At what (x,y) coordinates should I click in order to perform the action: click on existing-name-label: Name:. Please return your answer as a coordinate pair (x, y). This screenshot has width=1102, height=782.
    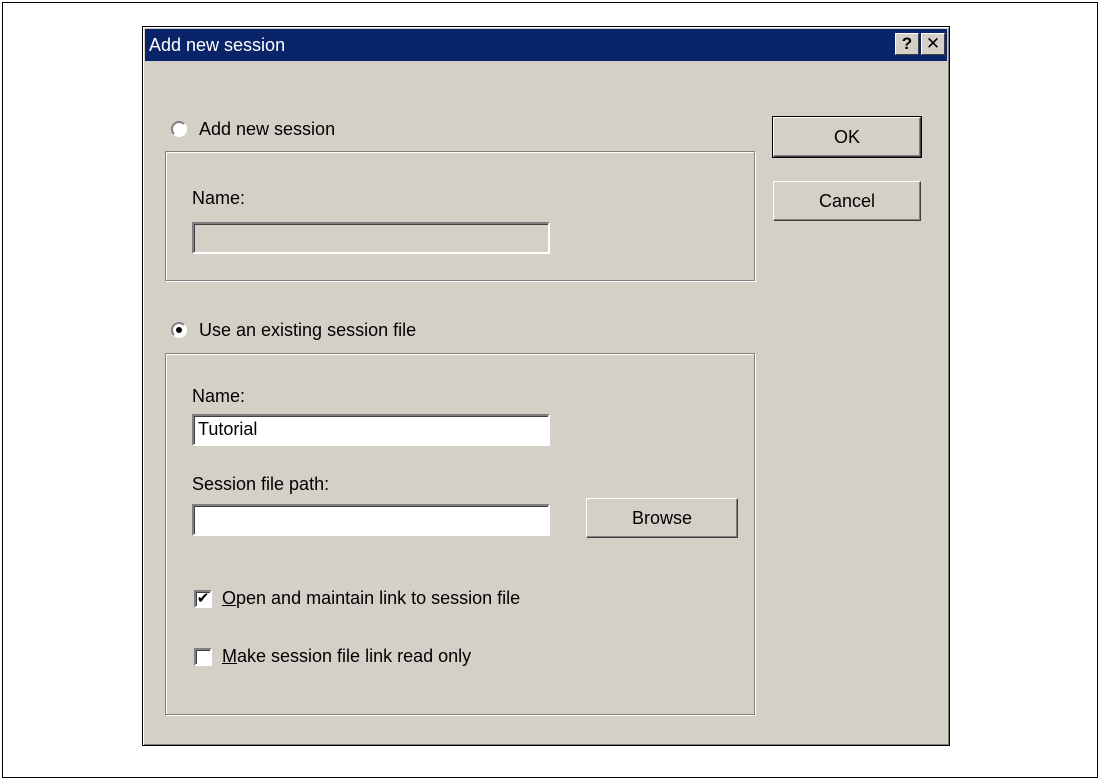
    Looking at the image, I should click on (219, 396).